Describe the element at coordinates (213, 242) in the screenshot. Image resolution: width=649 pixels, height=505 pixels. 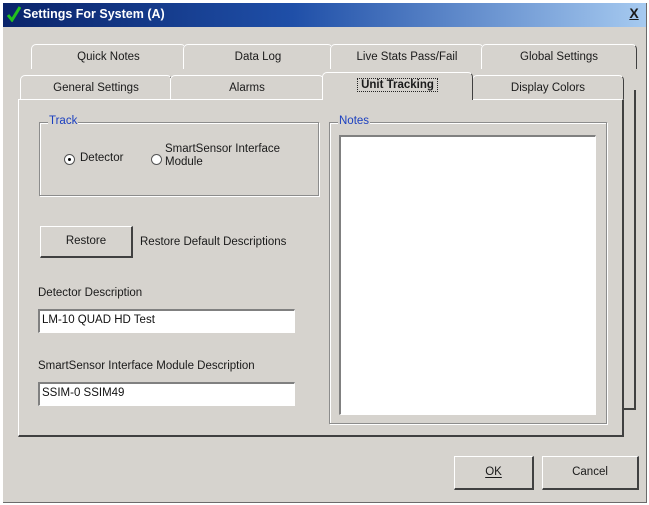
I see `restore-description: Restore Default Descriptions` at that location.